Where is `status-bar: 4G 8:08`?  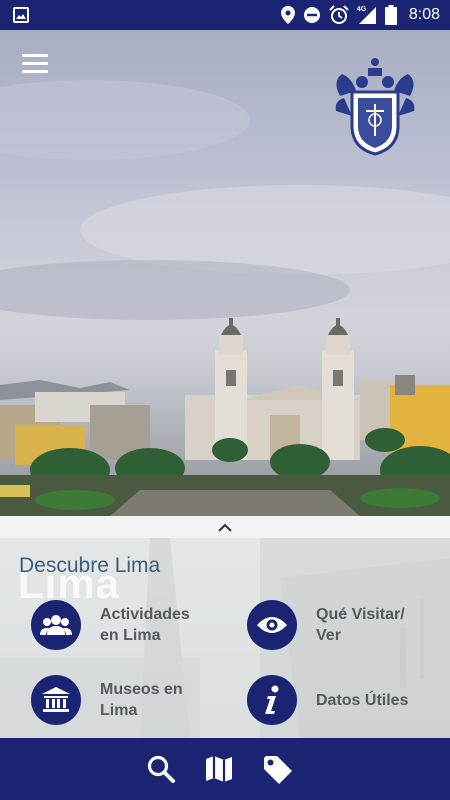 status-bar: 4G 8:08 is located at coordinates (225, 15).